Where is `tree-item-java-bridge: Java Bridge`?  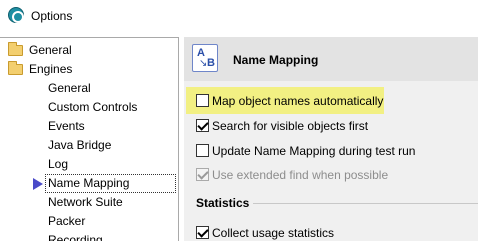 tree-item-java-bridge: Java Bridge is located at coordinates (79, 145).